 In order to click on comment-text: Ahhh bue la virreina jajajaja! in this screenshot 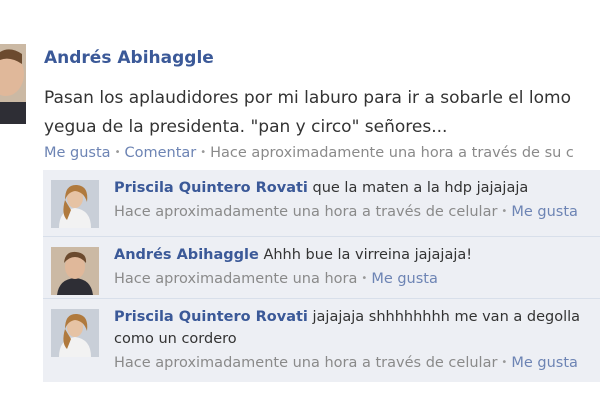, I will do `click(368, 255)`.